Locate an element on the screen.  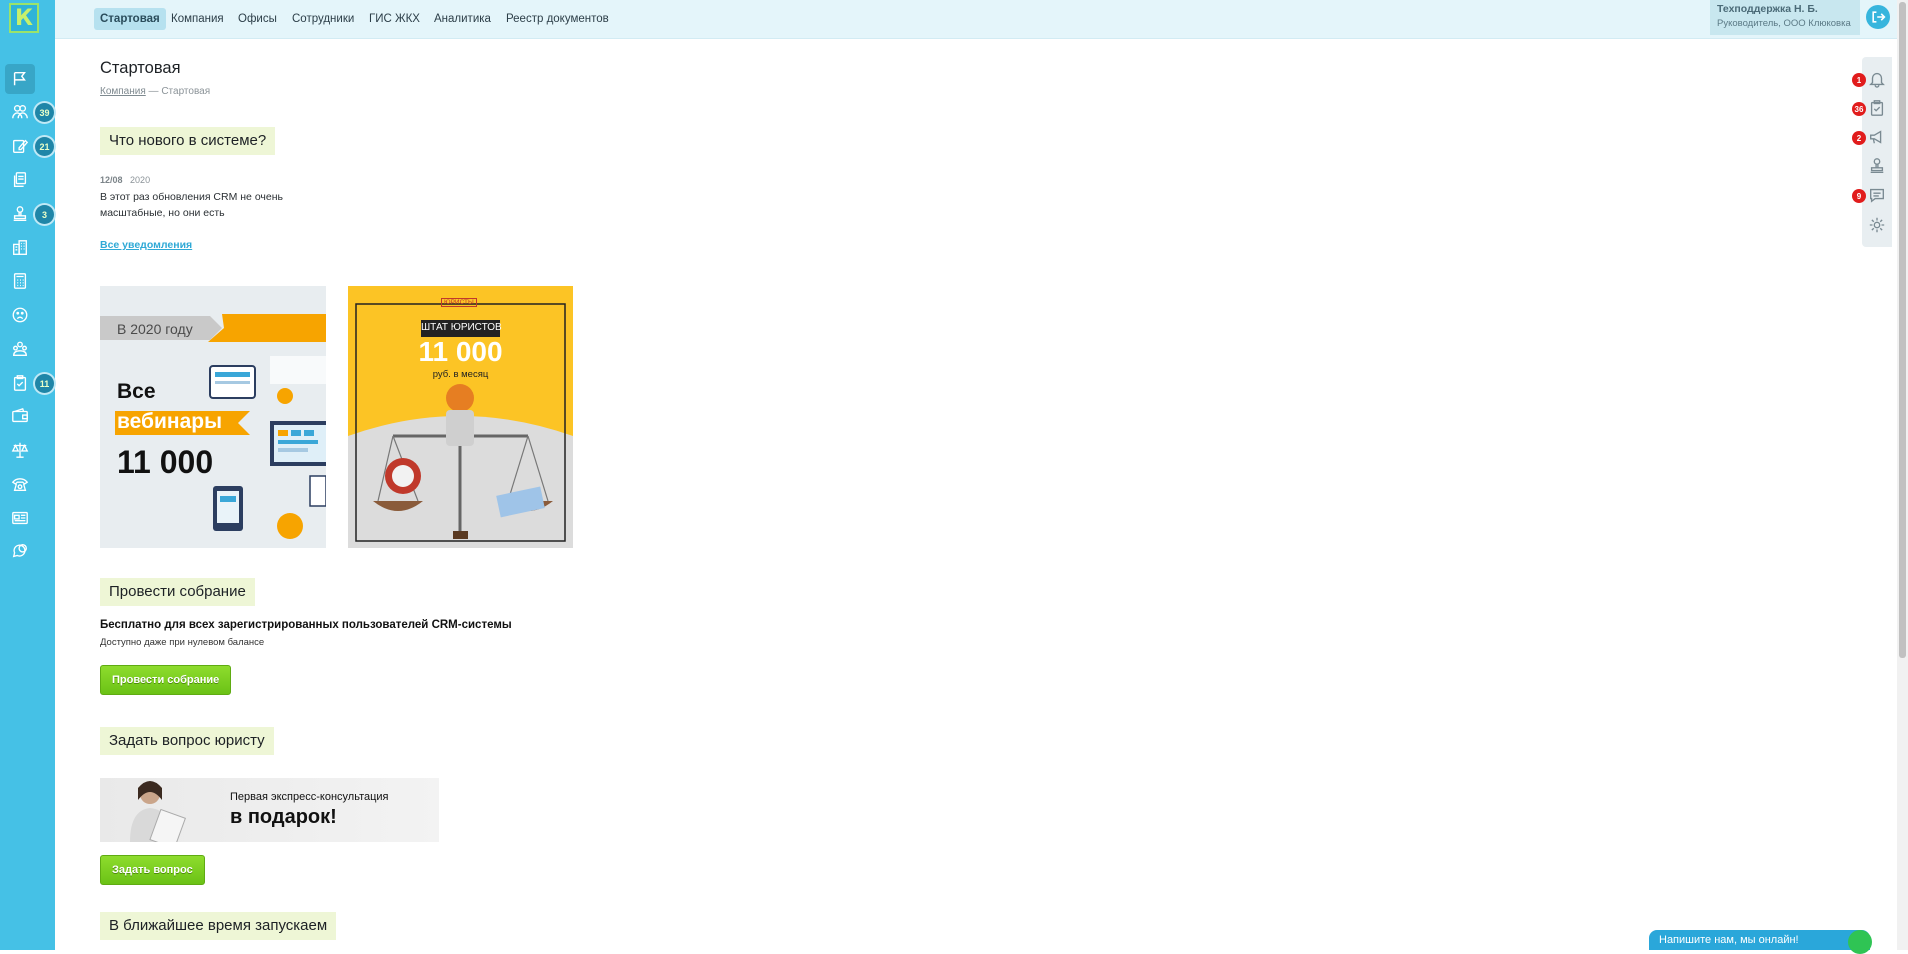
online-chat-widget: Напишите нам, мы онлайн! is located at coordinates (1759, 940).